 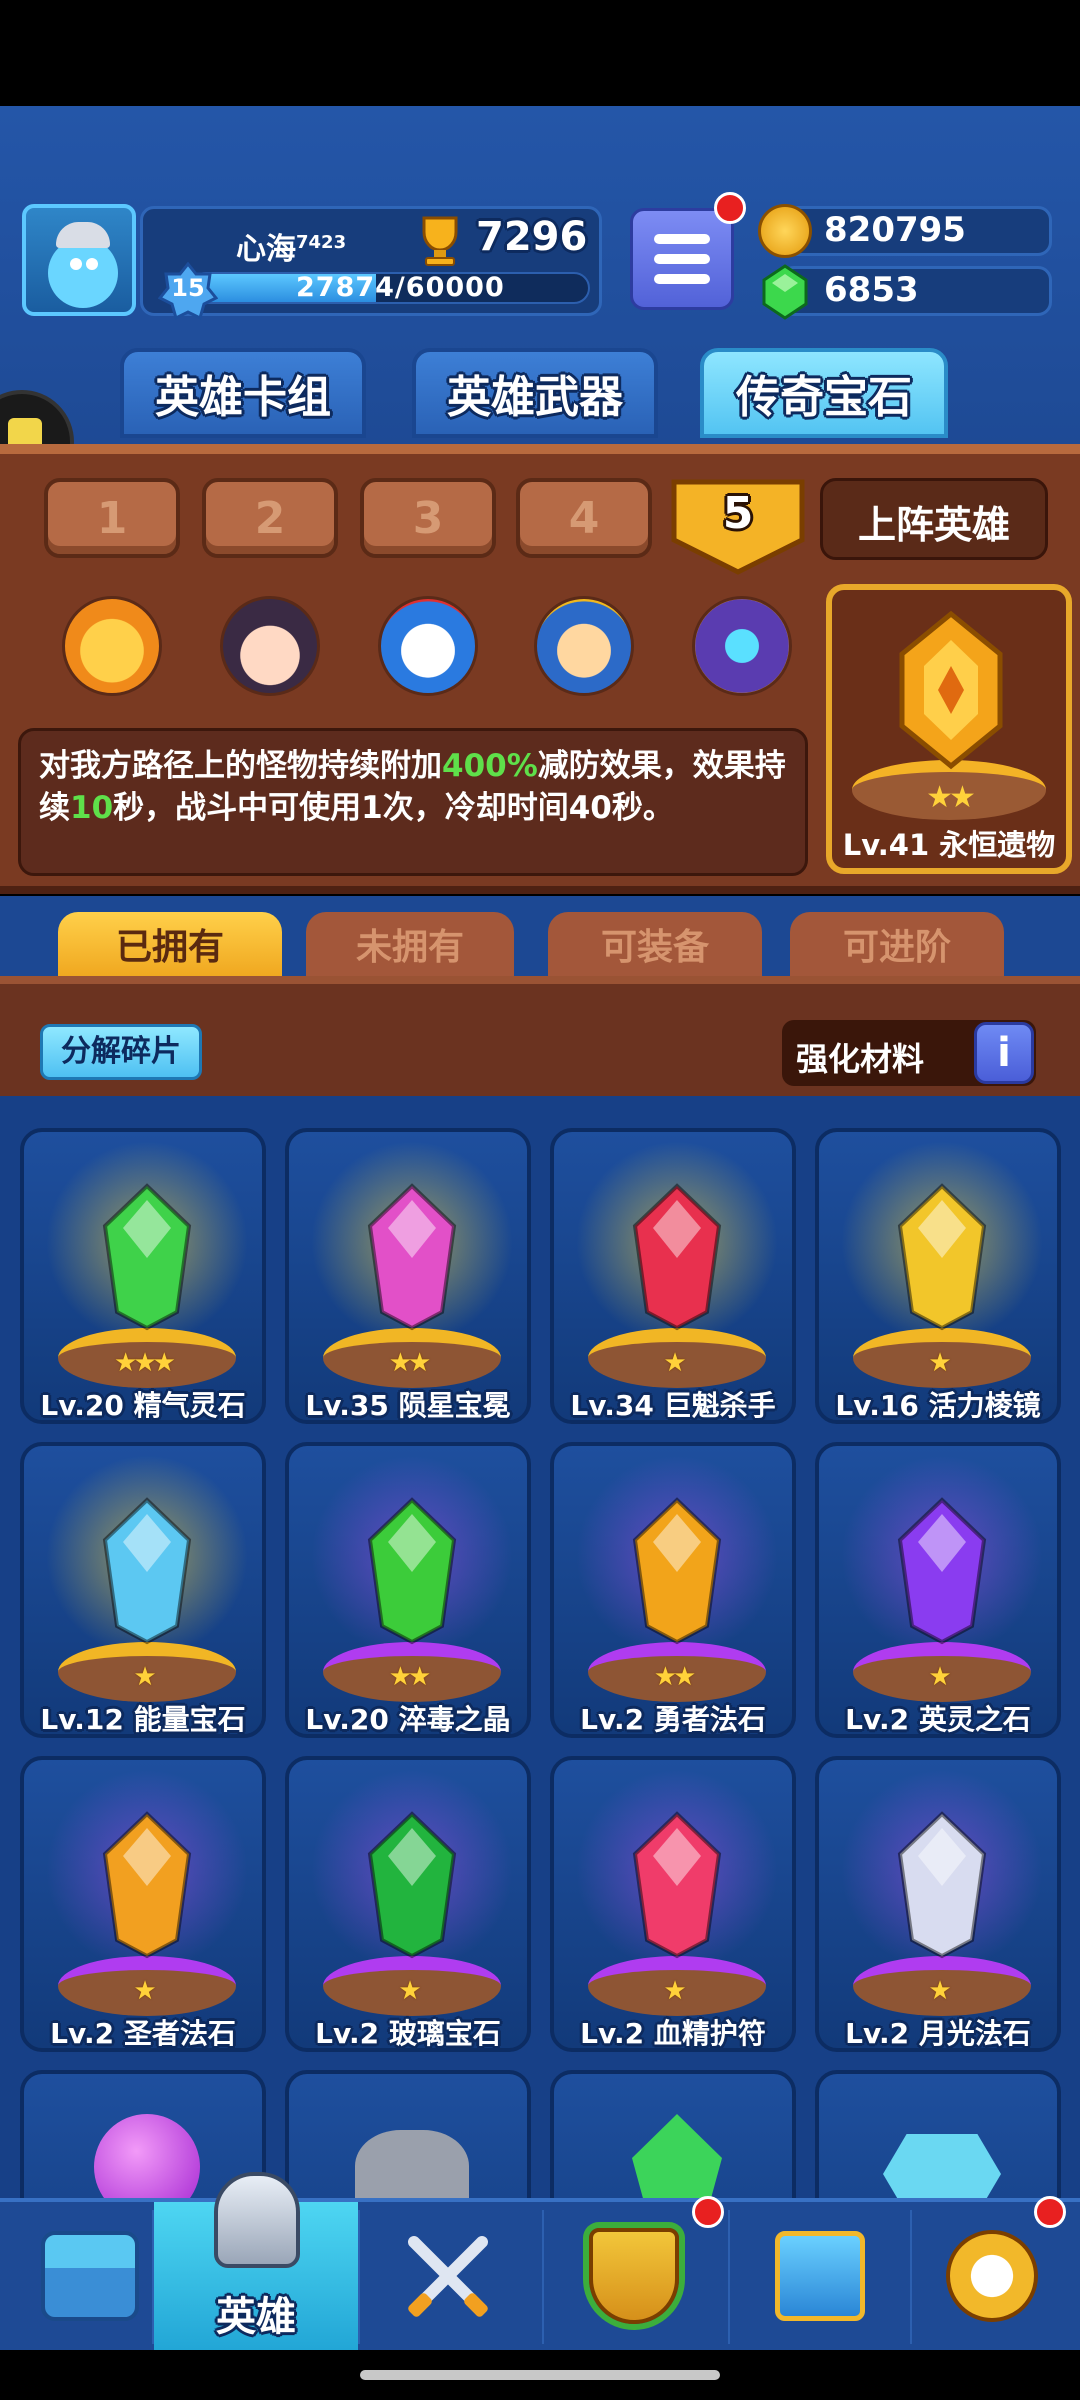 I want to click on gem-card: ★ Lv.2 玻璃宝石, so click(x=408, y=1904).